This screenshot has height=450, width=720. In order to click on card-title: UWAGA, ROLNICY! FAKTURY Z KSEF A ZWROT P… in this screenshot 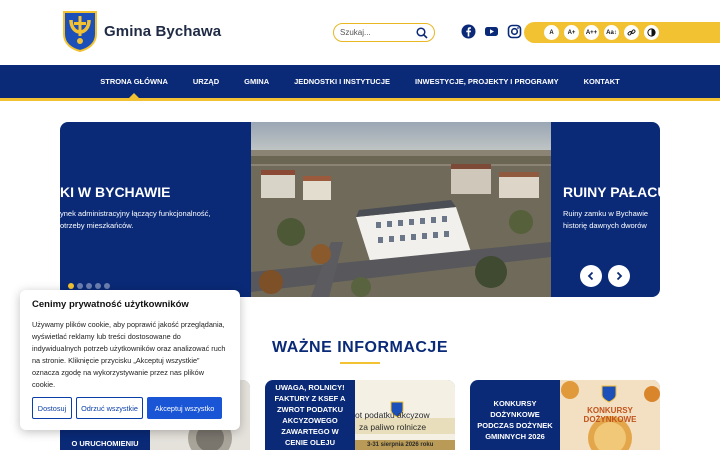, I will do `click(310, 416)`.